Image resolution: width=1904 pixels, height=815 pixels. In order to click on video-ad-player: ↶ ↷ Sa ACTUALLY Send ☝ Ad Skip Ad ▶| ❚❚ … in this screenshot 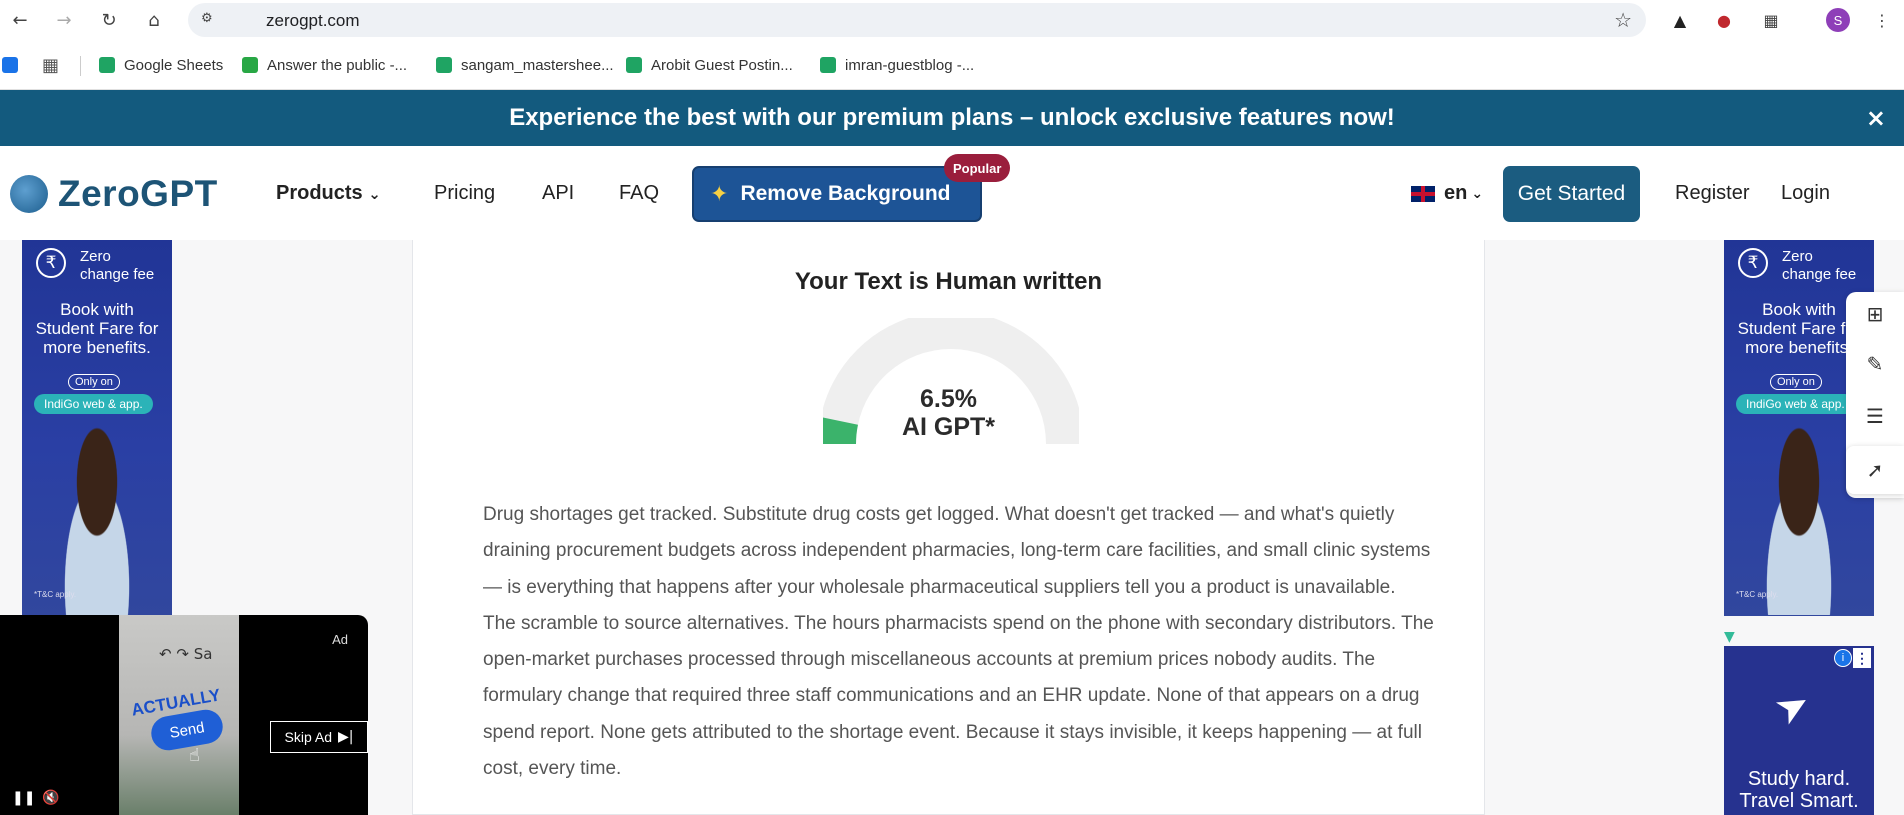, I will do `click(184, 715)`.